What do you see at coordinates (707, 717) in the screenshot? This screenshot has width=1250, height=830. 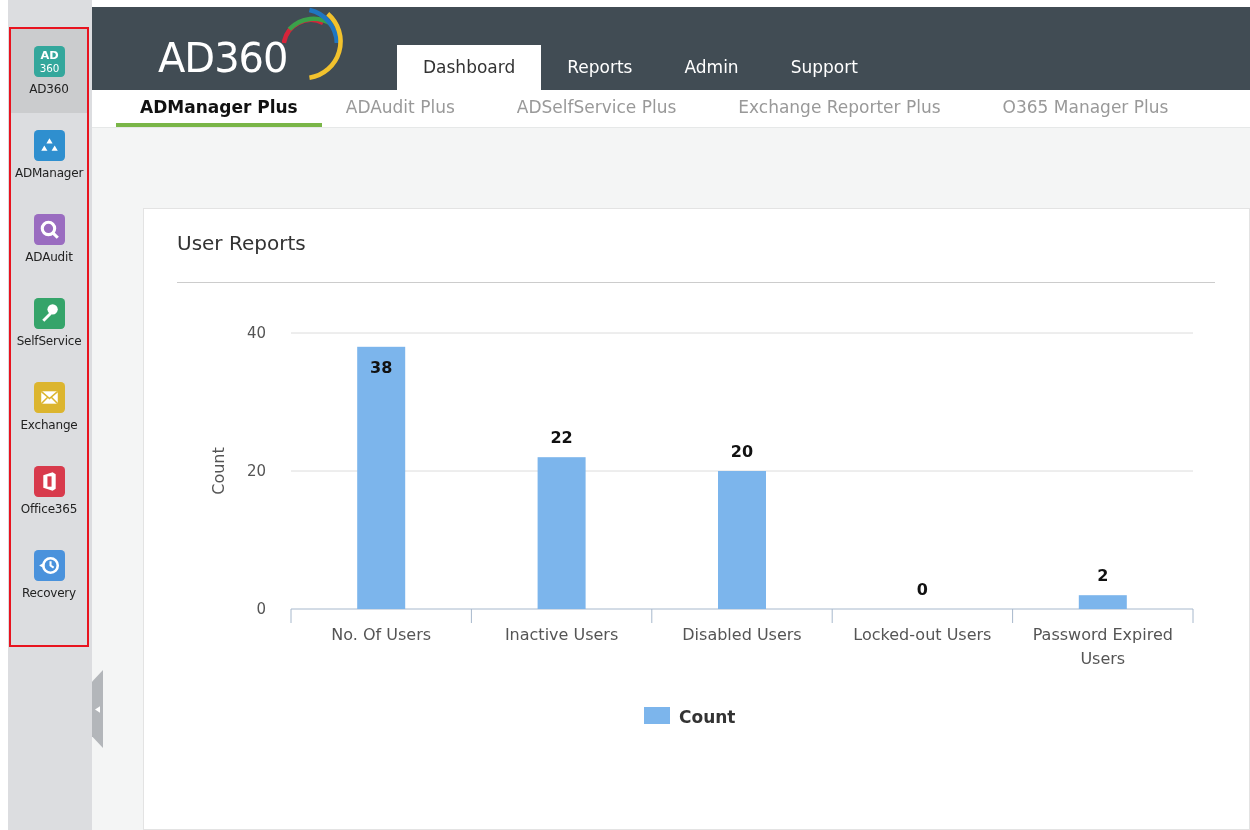 I see `legend-label: Count` at bounding box center [707, 717].